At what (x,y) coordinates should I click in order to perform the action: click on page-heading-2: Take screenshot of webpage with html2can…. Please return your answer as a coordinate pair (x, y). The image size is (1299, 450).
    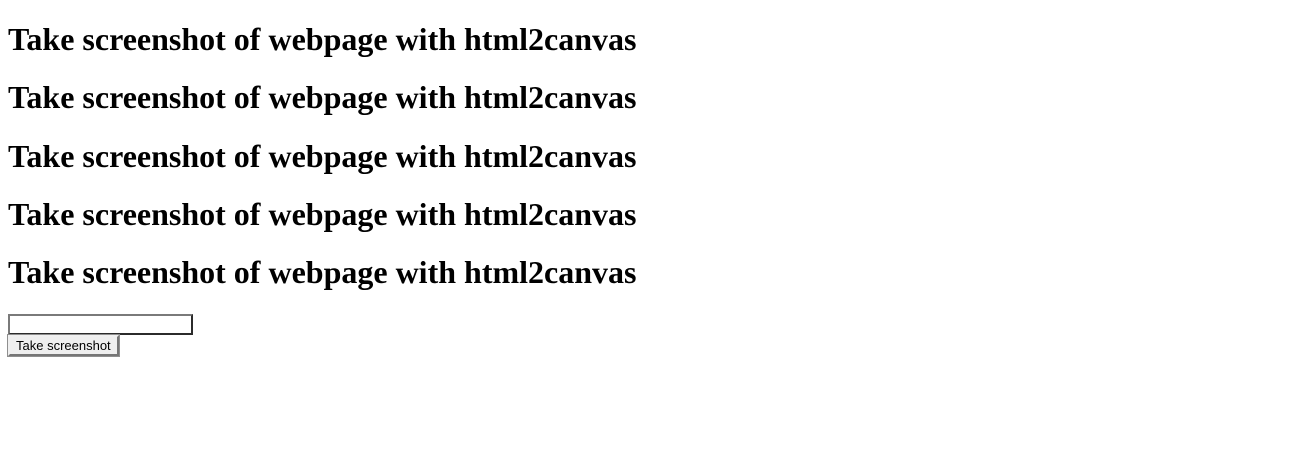
    Looking at the image, I should click on (322, 97).